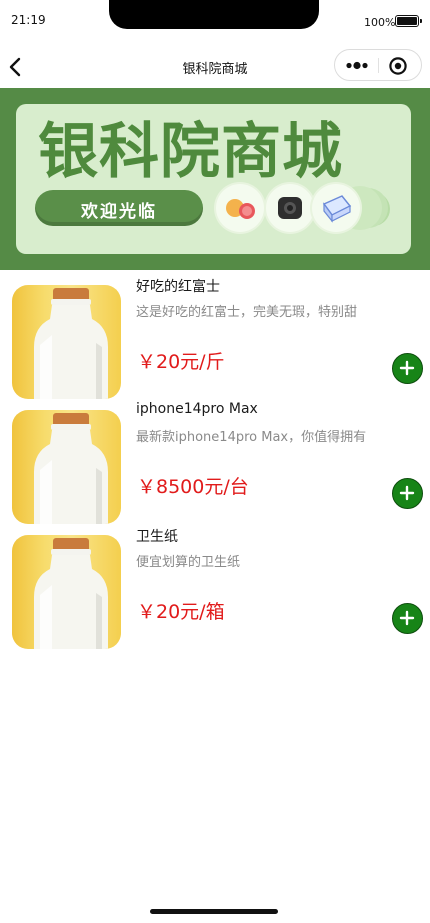 This screenshot has height=923, width=430. I want to click on banner-title: 银科院商城, so click(190, 152).